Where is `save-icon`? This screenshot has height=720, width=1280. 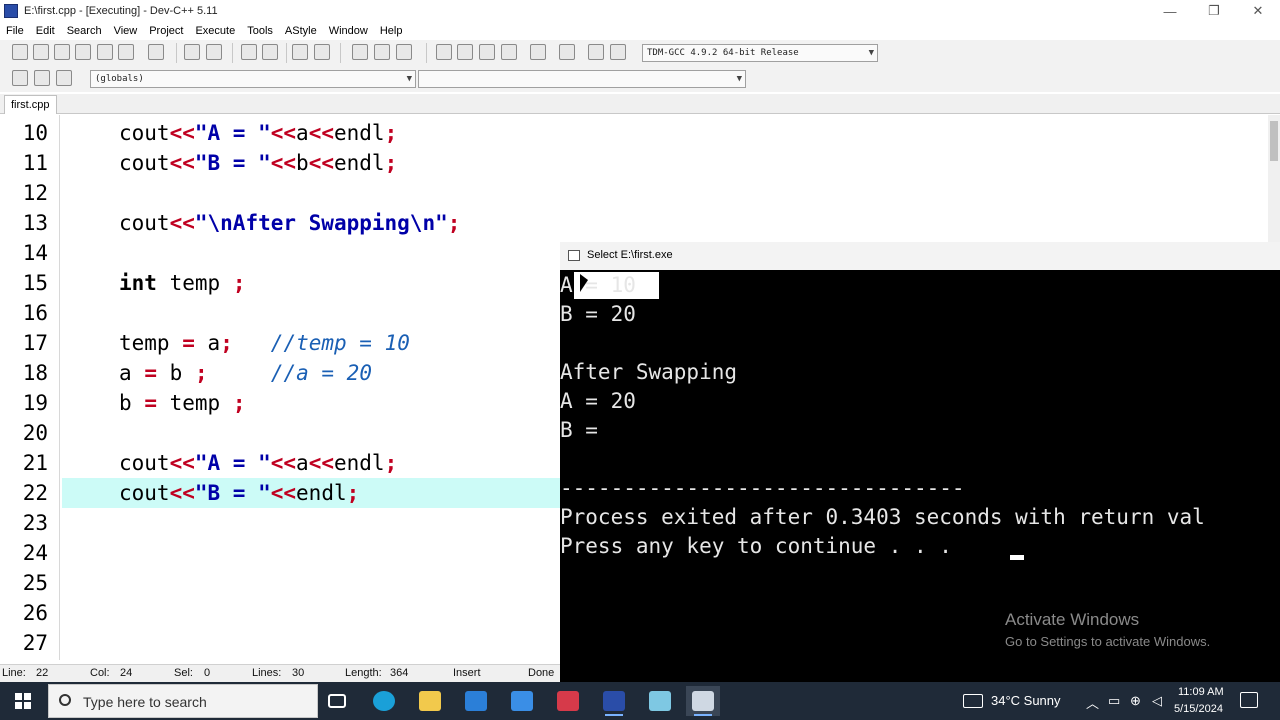
save-icon is located at coordinates (62, 52).